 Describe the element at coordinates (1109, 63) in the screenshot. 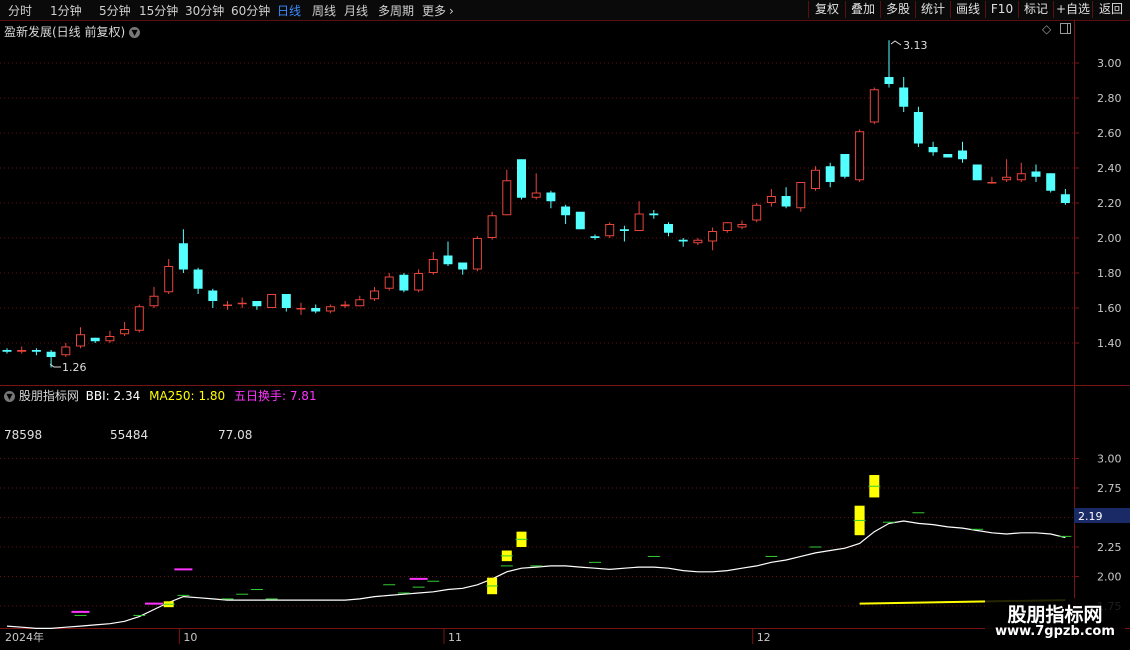

I see `price-tick-label: 3.00` at that location.